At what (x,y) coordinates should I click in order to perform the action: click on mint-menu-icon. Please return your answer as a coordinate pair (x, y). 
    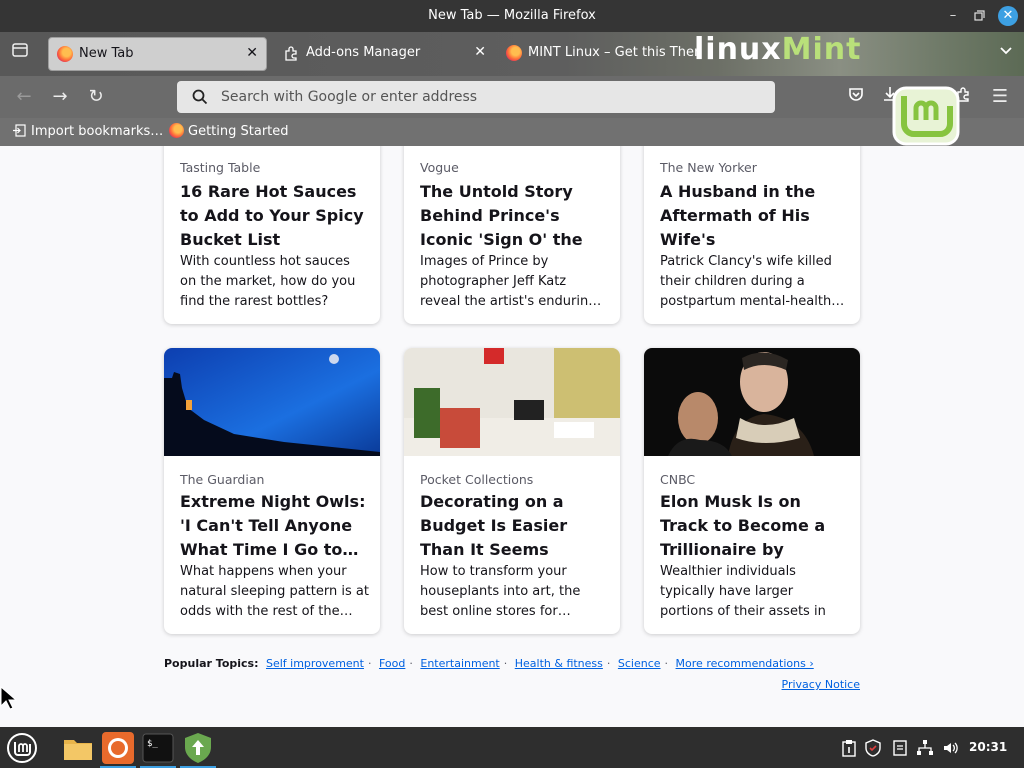
    Looking at the image, I should click on (22, 748).